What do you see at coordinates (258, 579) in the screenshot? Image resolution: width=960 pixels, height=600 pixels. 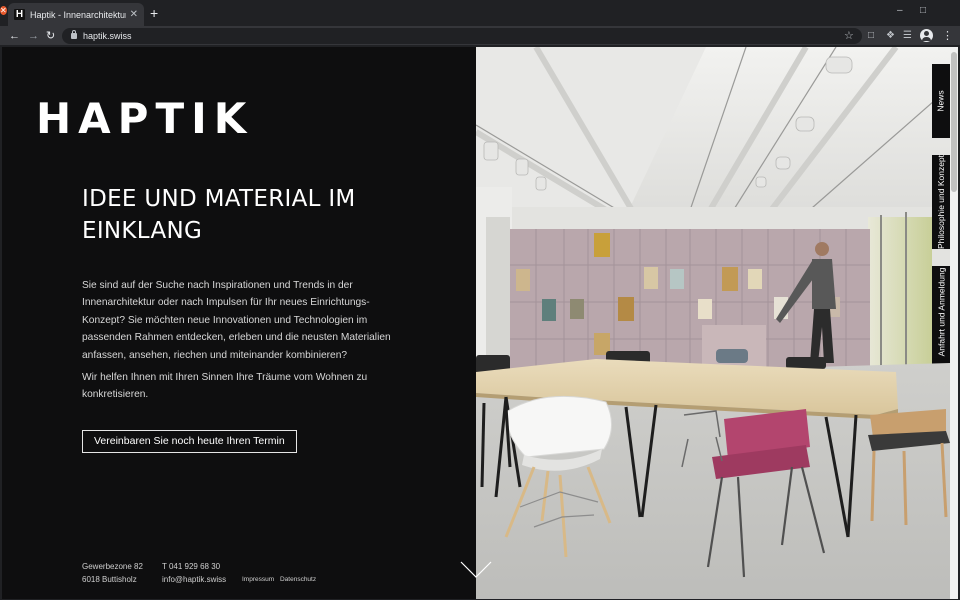 I see `impressum-link: Impressum` at bounding box center [258, 579].